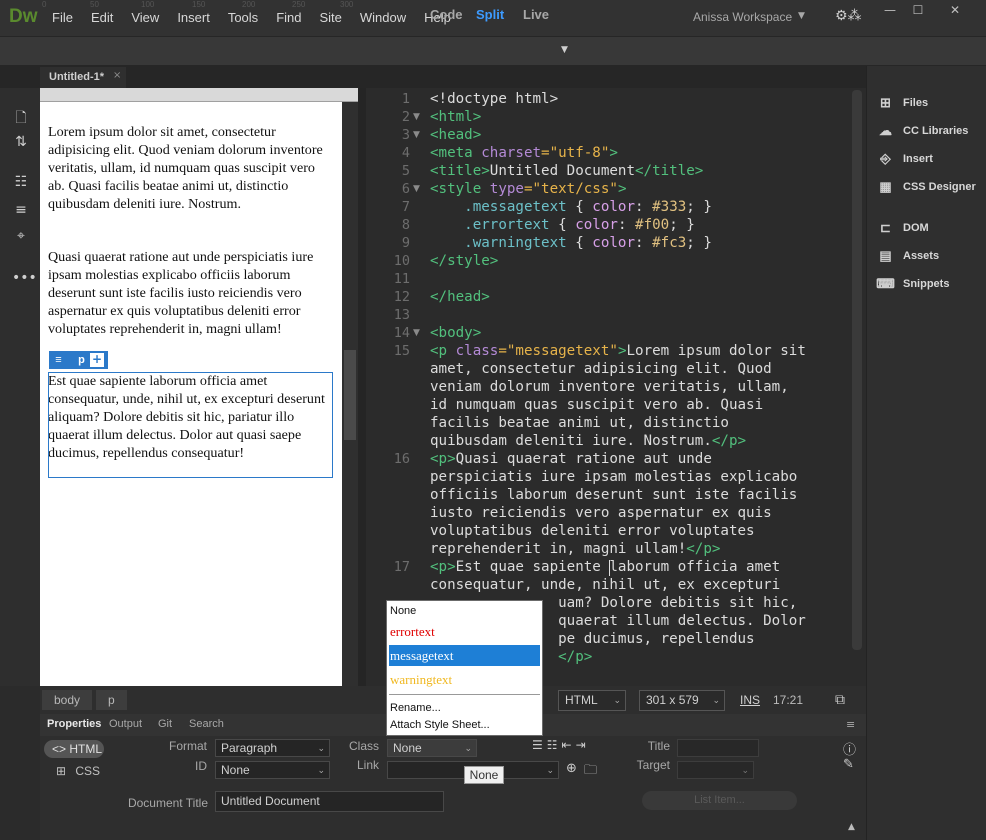  What do you see at coordinates (902, 228) in the screenshot?
I see `panel-dom: ⊏ DOM` at bounding box center [902, 228].